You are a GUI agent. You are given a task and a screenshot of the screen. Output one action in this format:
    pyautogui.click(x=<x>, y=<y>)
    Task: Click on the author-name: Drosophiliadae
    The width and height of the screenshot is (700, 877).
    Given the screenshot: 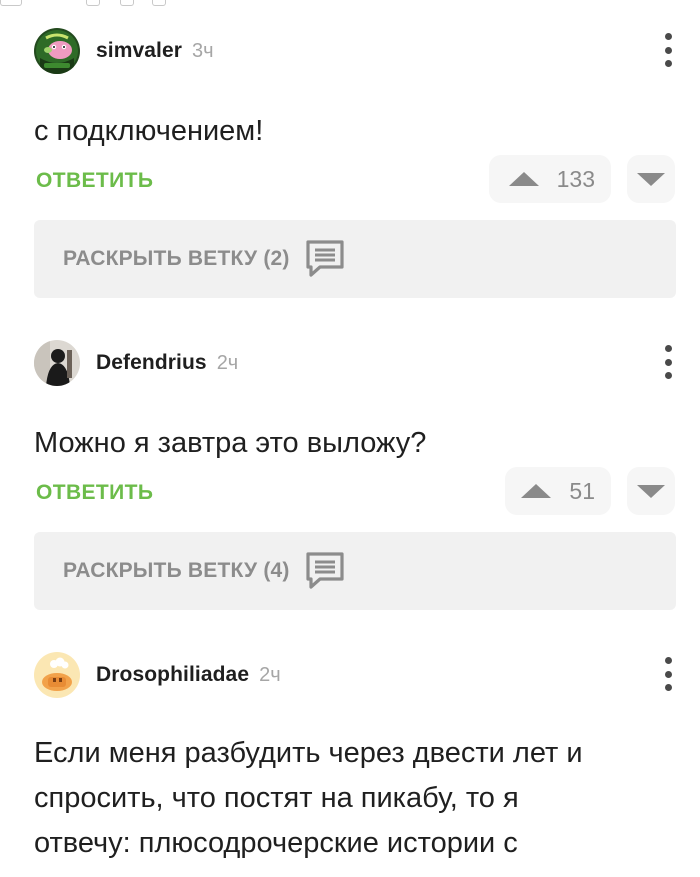 What is the action you would take?
    pyautogui.click(x=172, y=675)
    